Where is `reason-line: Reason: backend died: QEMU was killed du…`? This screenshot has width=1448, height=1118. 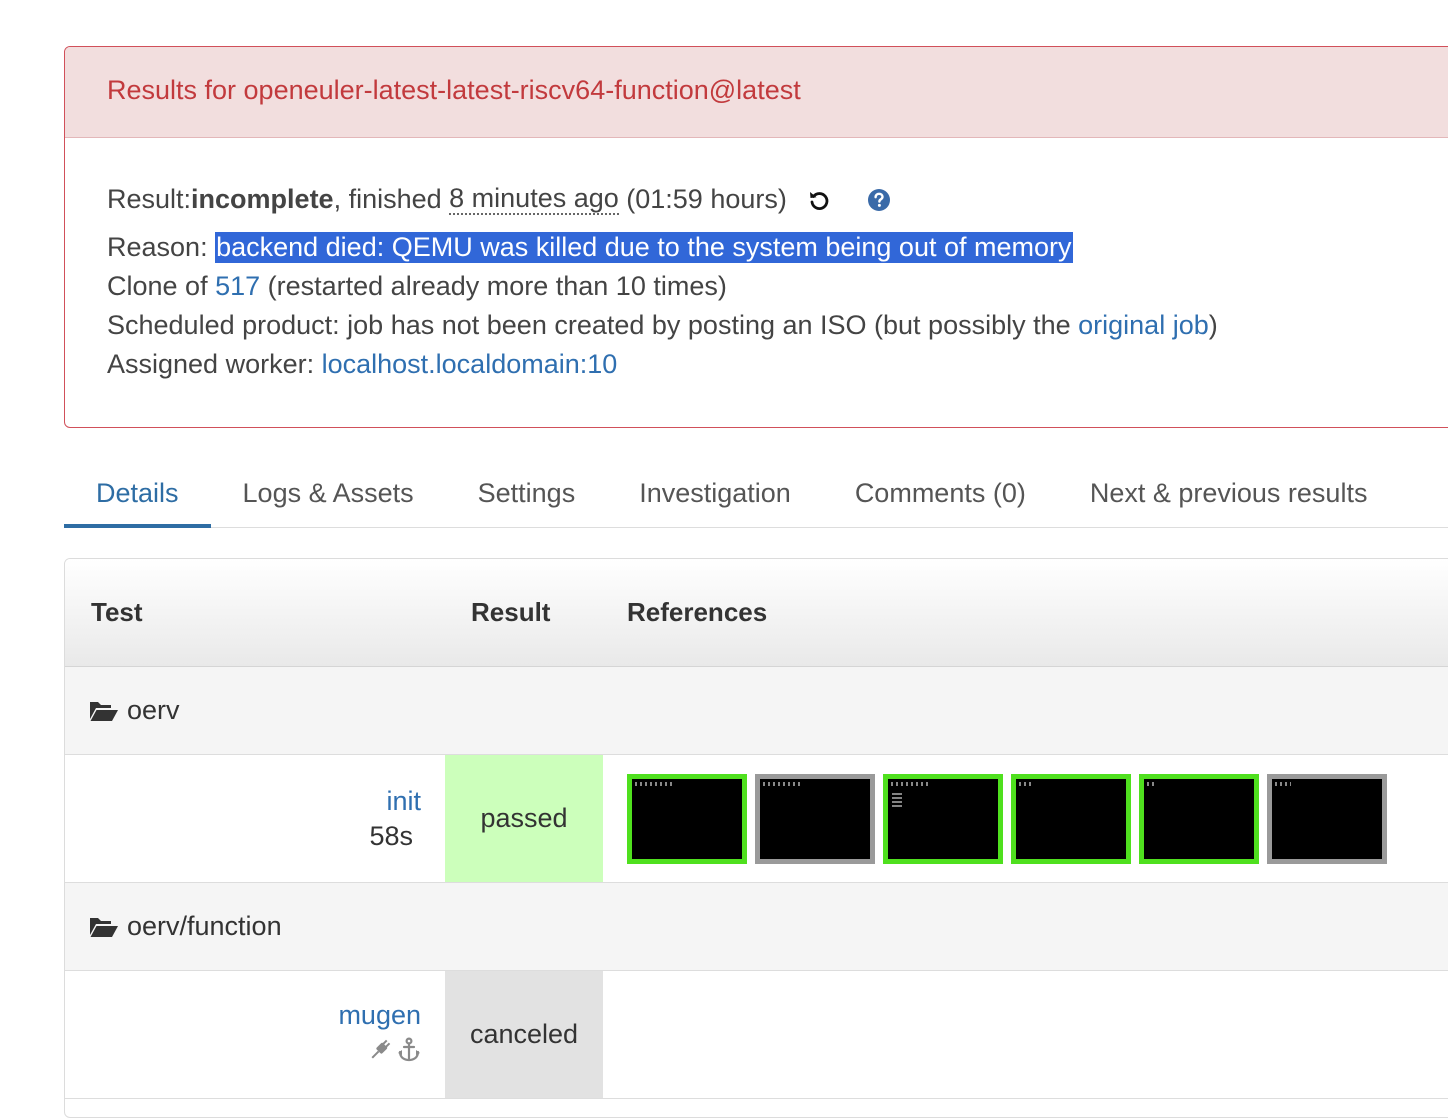 reason-line: Reason: backend died: QEMU was killed du… is located at coordinates (777, 247).